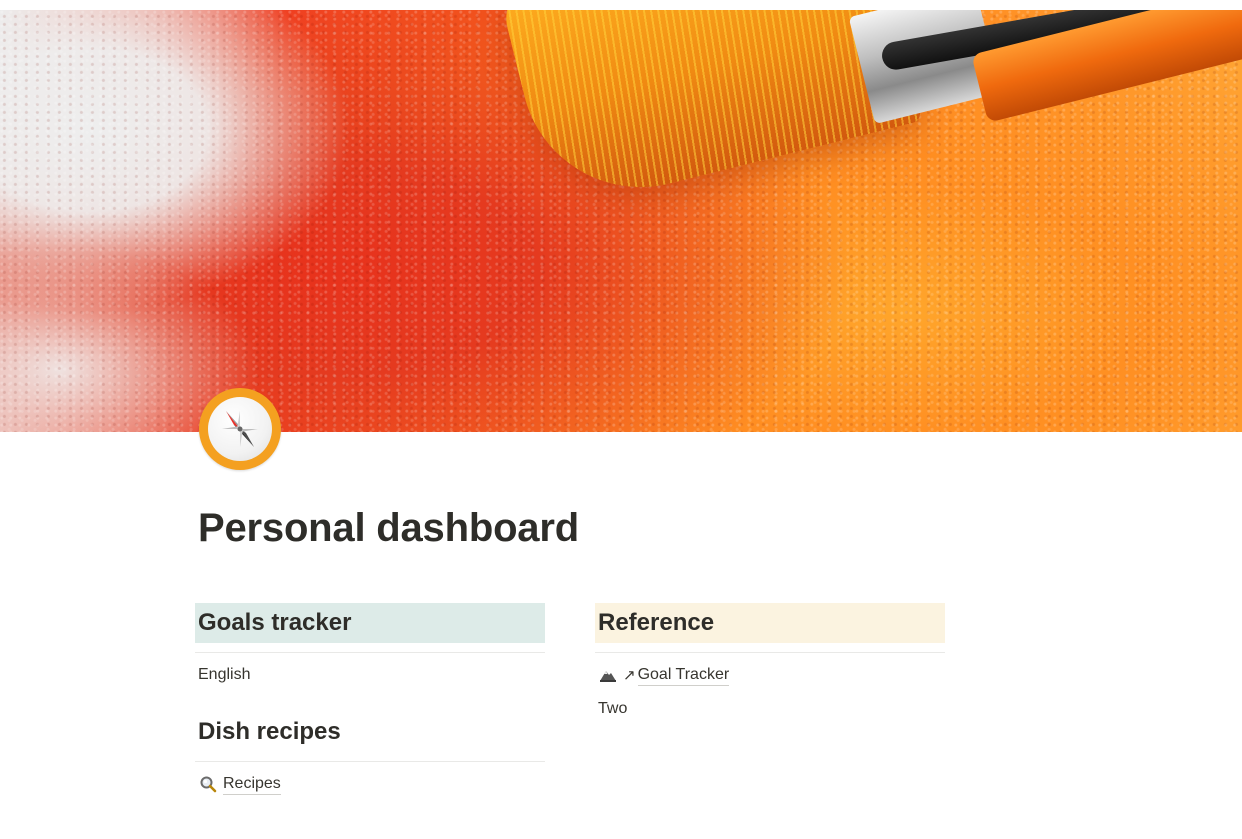  What do you see at coordinates (370, 732) in the screenshot?
I see `dish-recipes-heading: Dish recipes` at bounding box center [370, 732].